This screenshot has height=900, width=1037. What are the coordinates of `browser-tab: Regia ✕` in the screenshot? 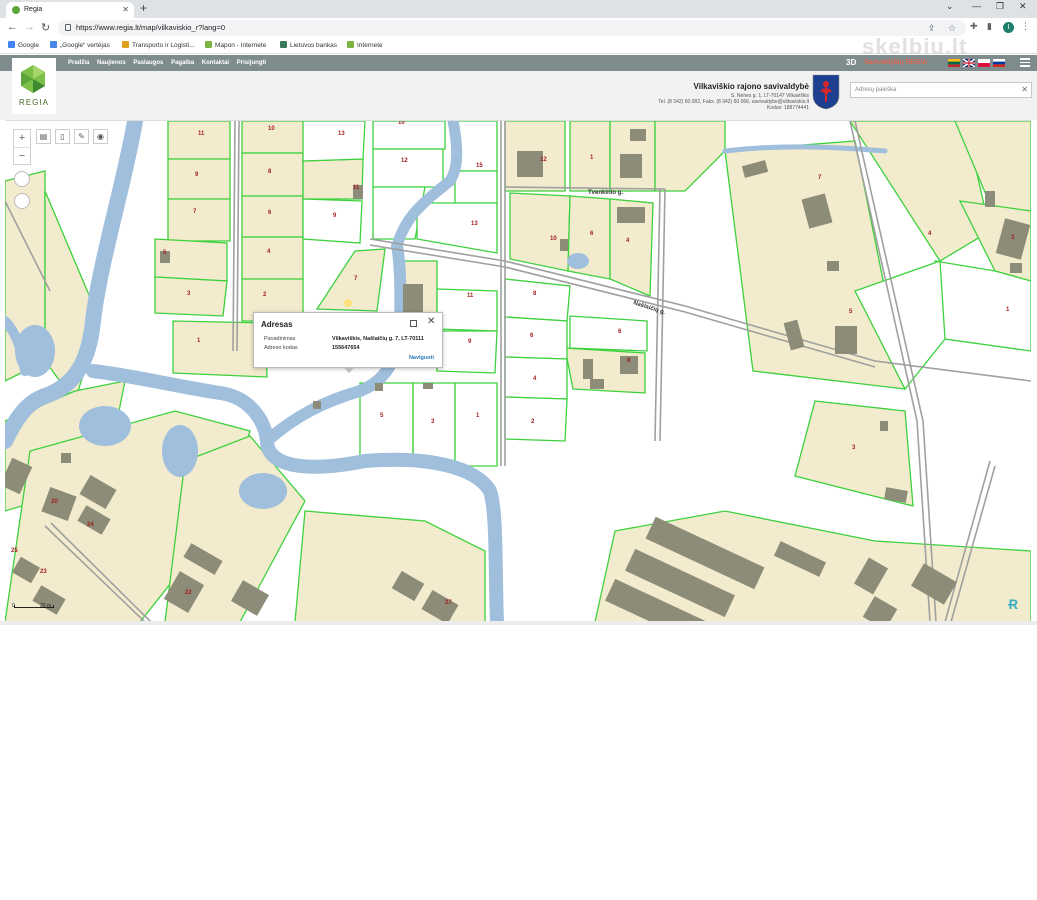 It's located at (70, 10).